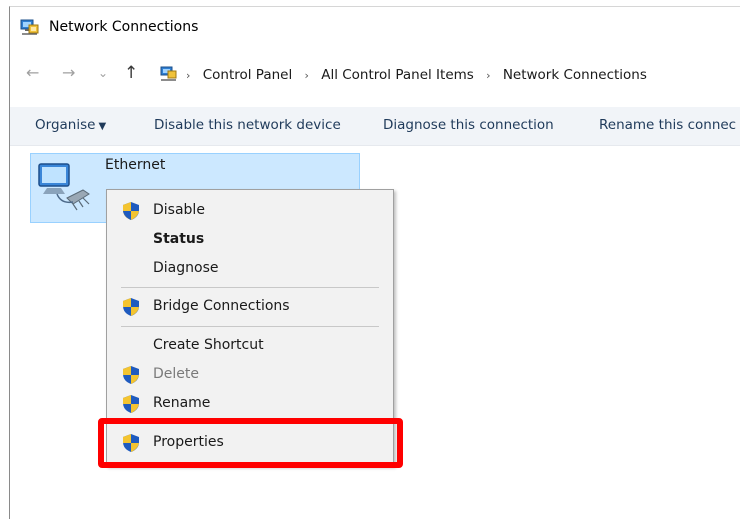 Image resolution: width=740 pixels, height=519 pixels. Describe the element at coordinates (250, 443) in the screenshot. I see `properties-highlight-box` at that location.